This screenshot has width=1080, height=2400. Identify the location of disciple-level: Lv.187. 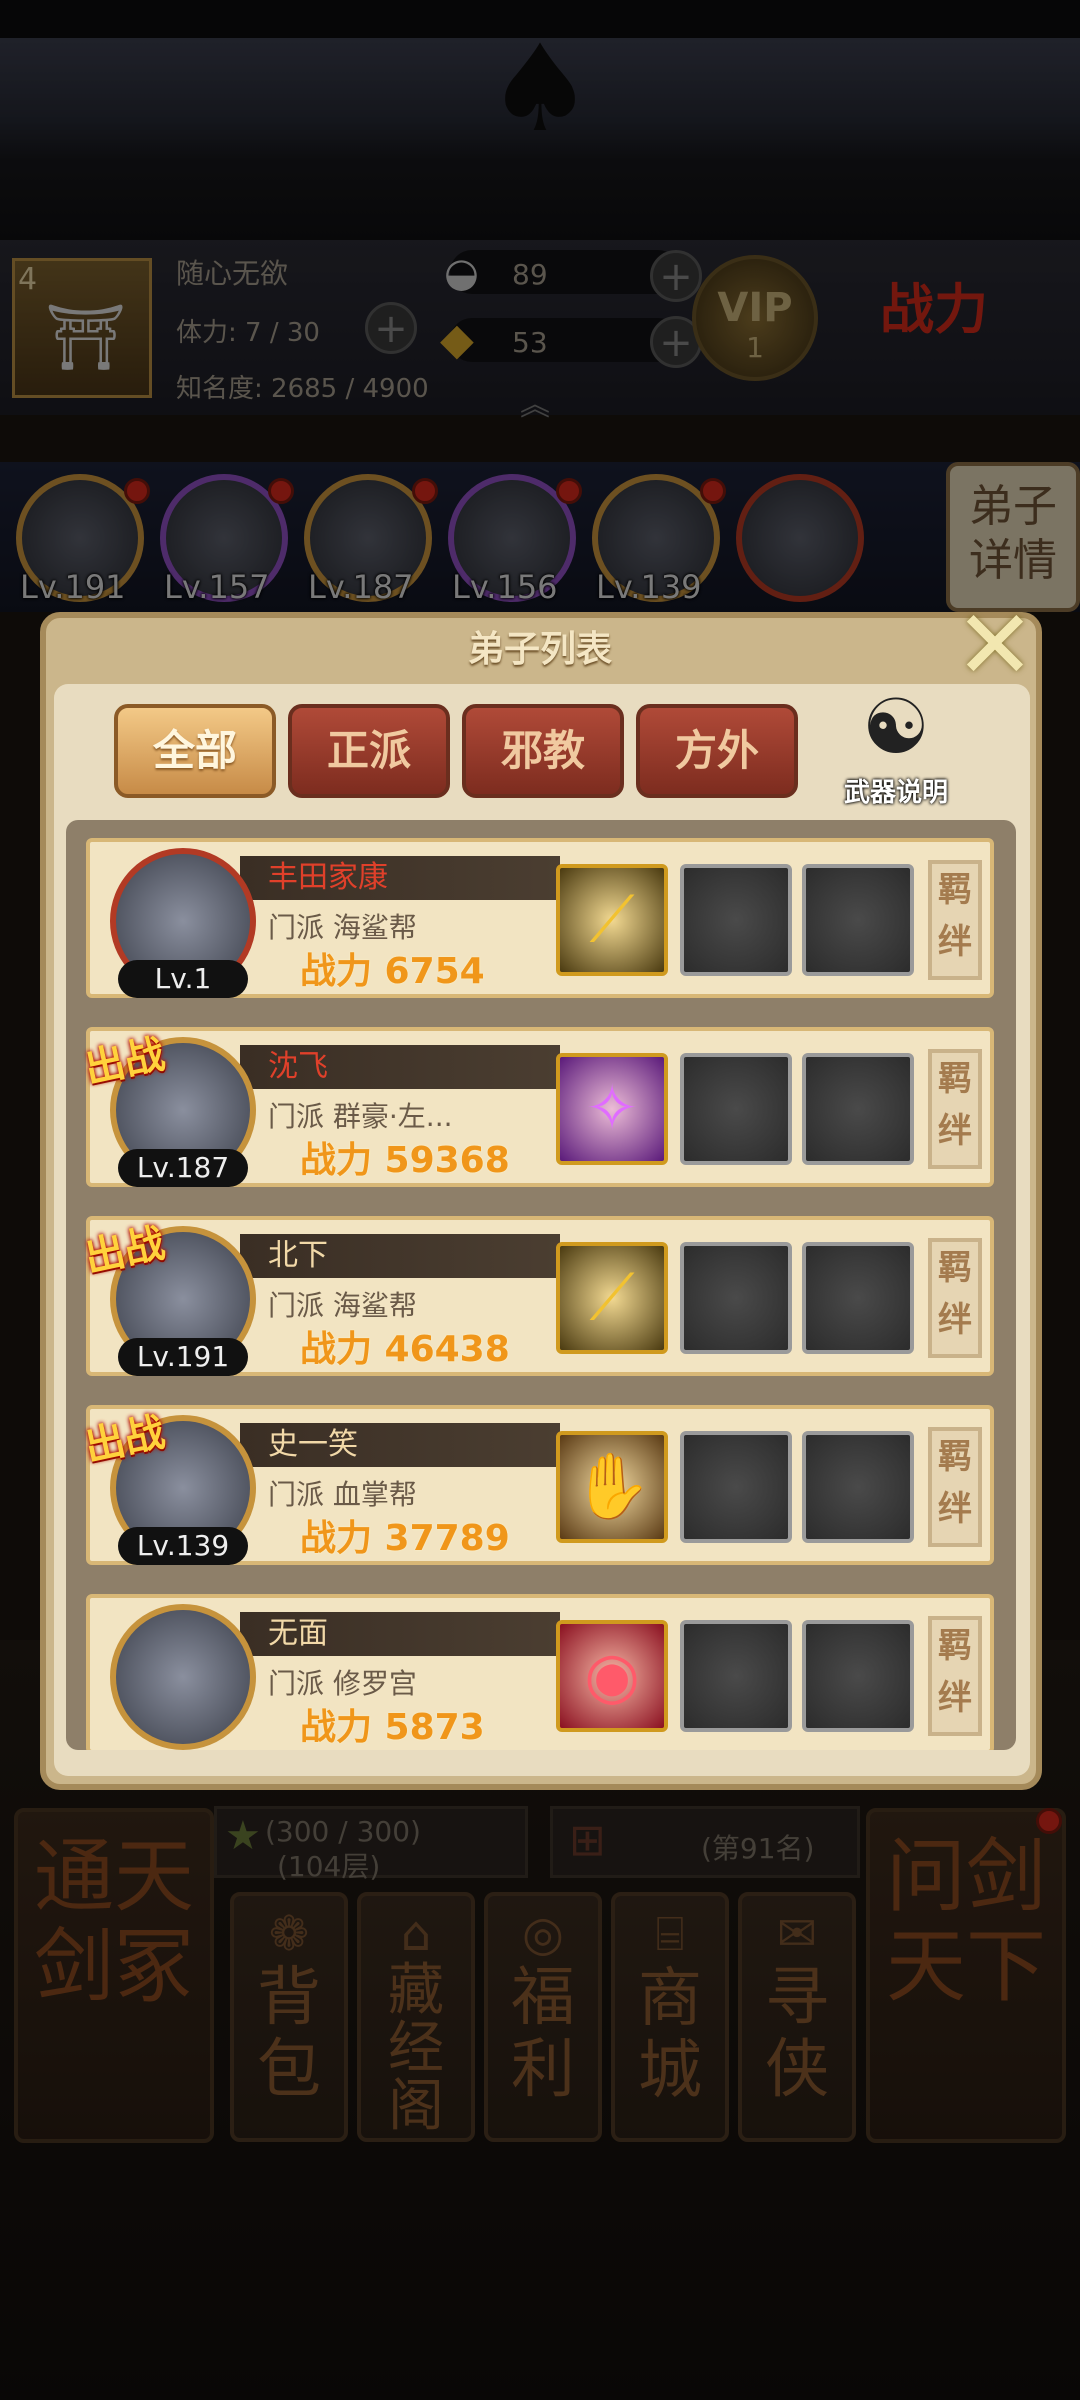
(183, 1168).